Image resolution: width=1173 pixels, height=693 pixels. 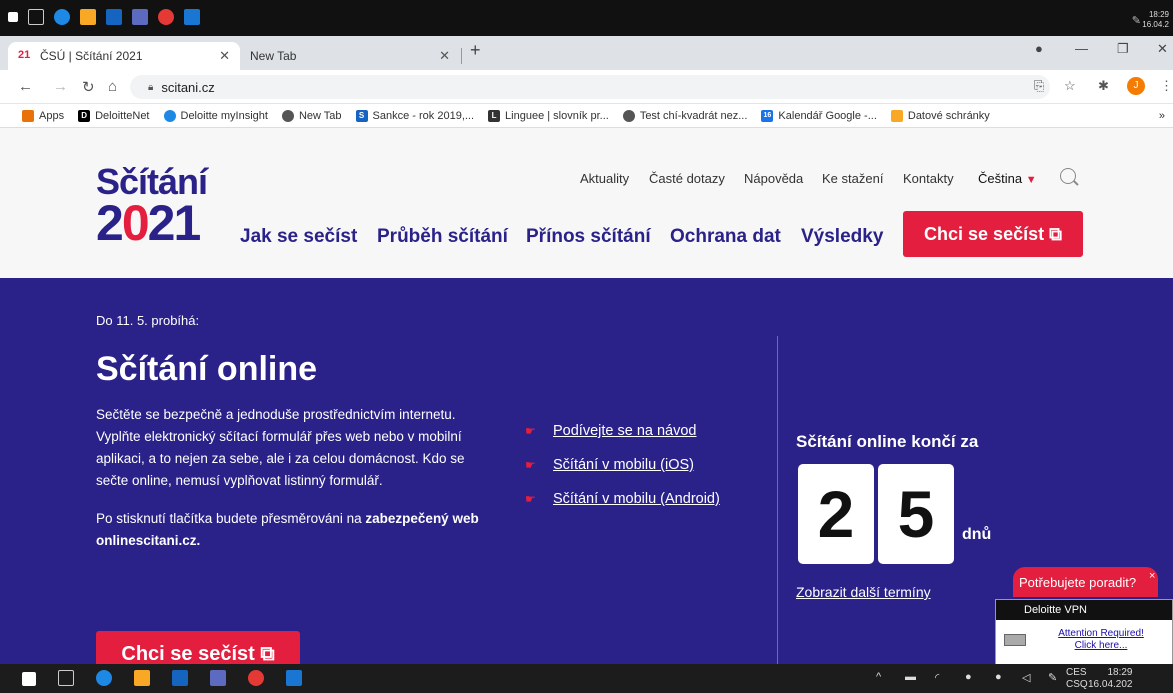 I want to click on bookmark-deloittenet: D DeloitteNet, so click(x=114, y=115).